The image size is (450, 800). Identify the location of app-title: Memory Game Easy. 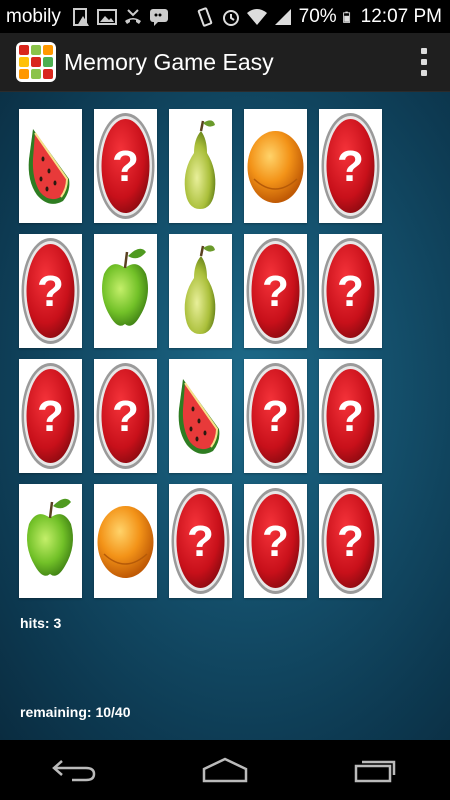
(169, 61).